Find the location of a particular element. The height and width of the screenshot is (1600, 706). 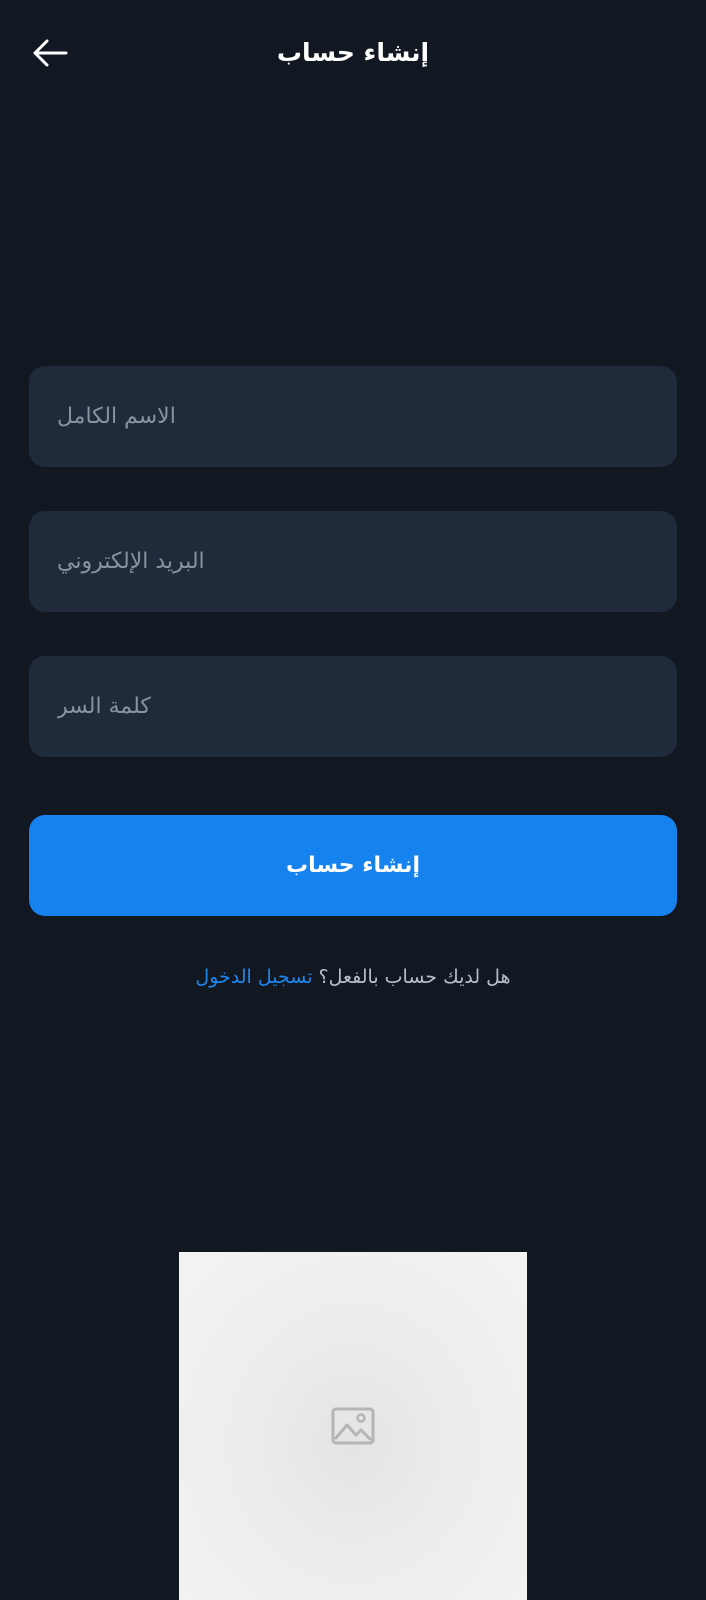

image-placeholder-icon is located at coordinates (353, 1426).